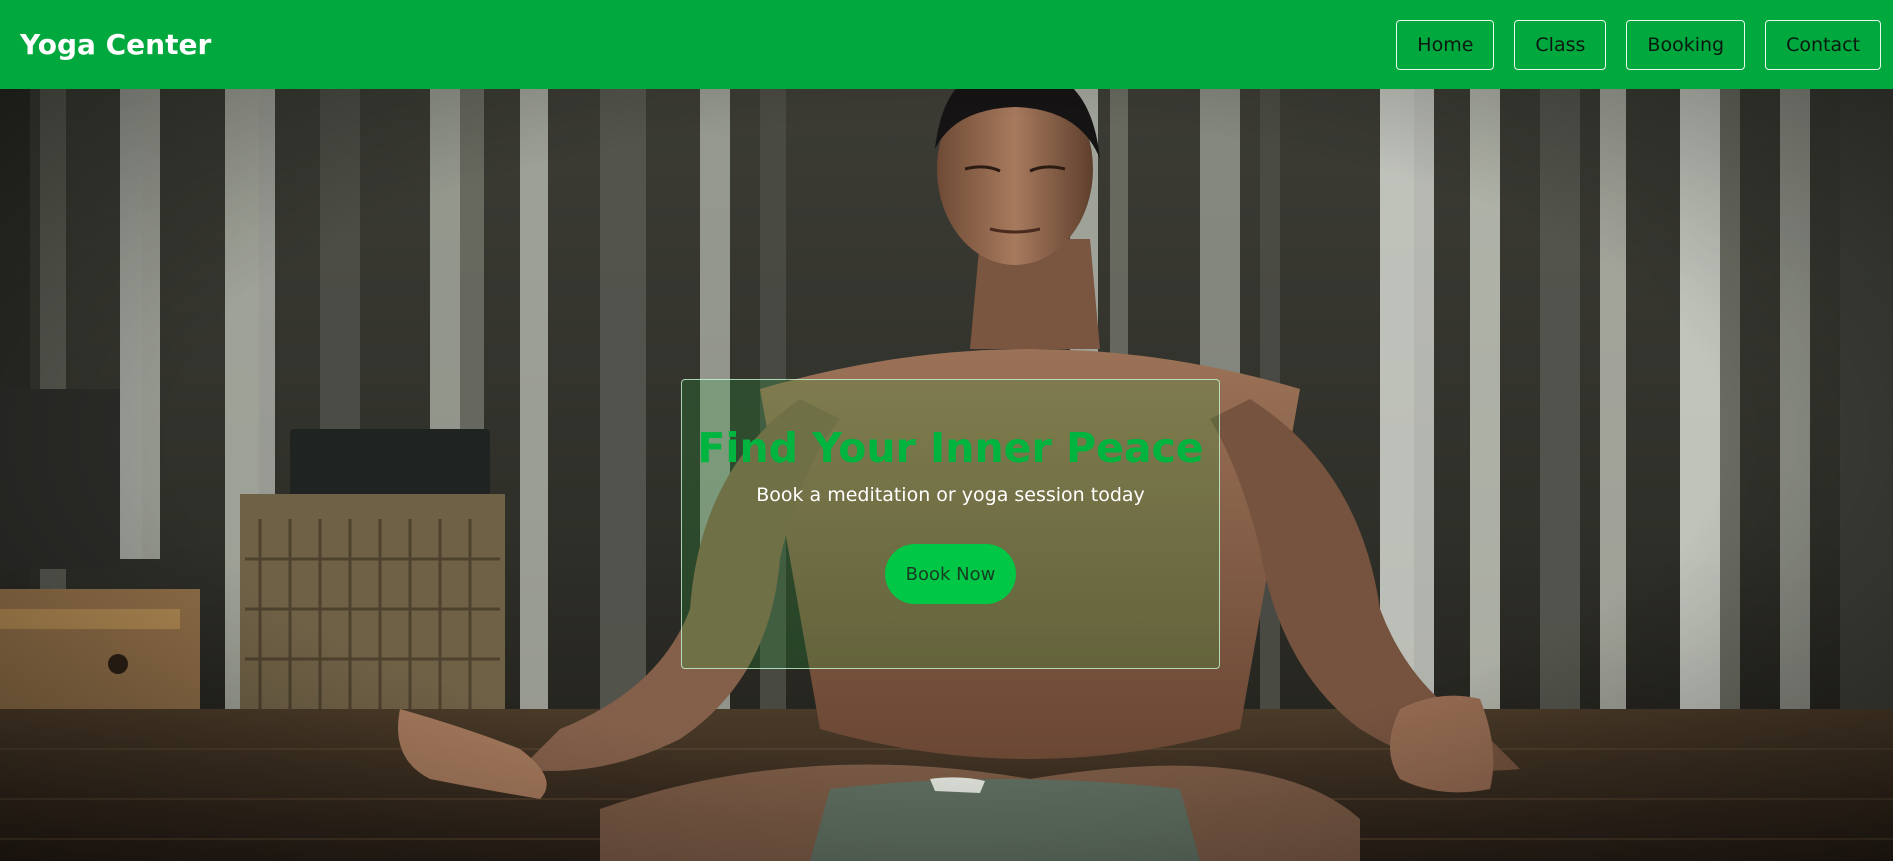 The height and width of the screenshot is (861, 1893). Describe the element at coordinates (1686, 44) in the screenshot. I see `nav-booking-button: Booking` at that location.